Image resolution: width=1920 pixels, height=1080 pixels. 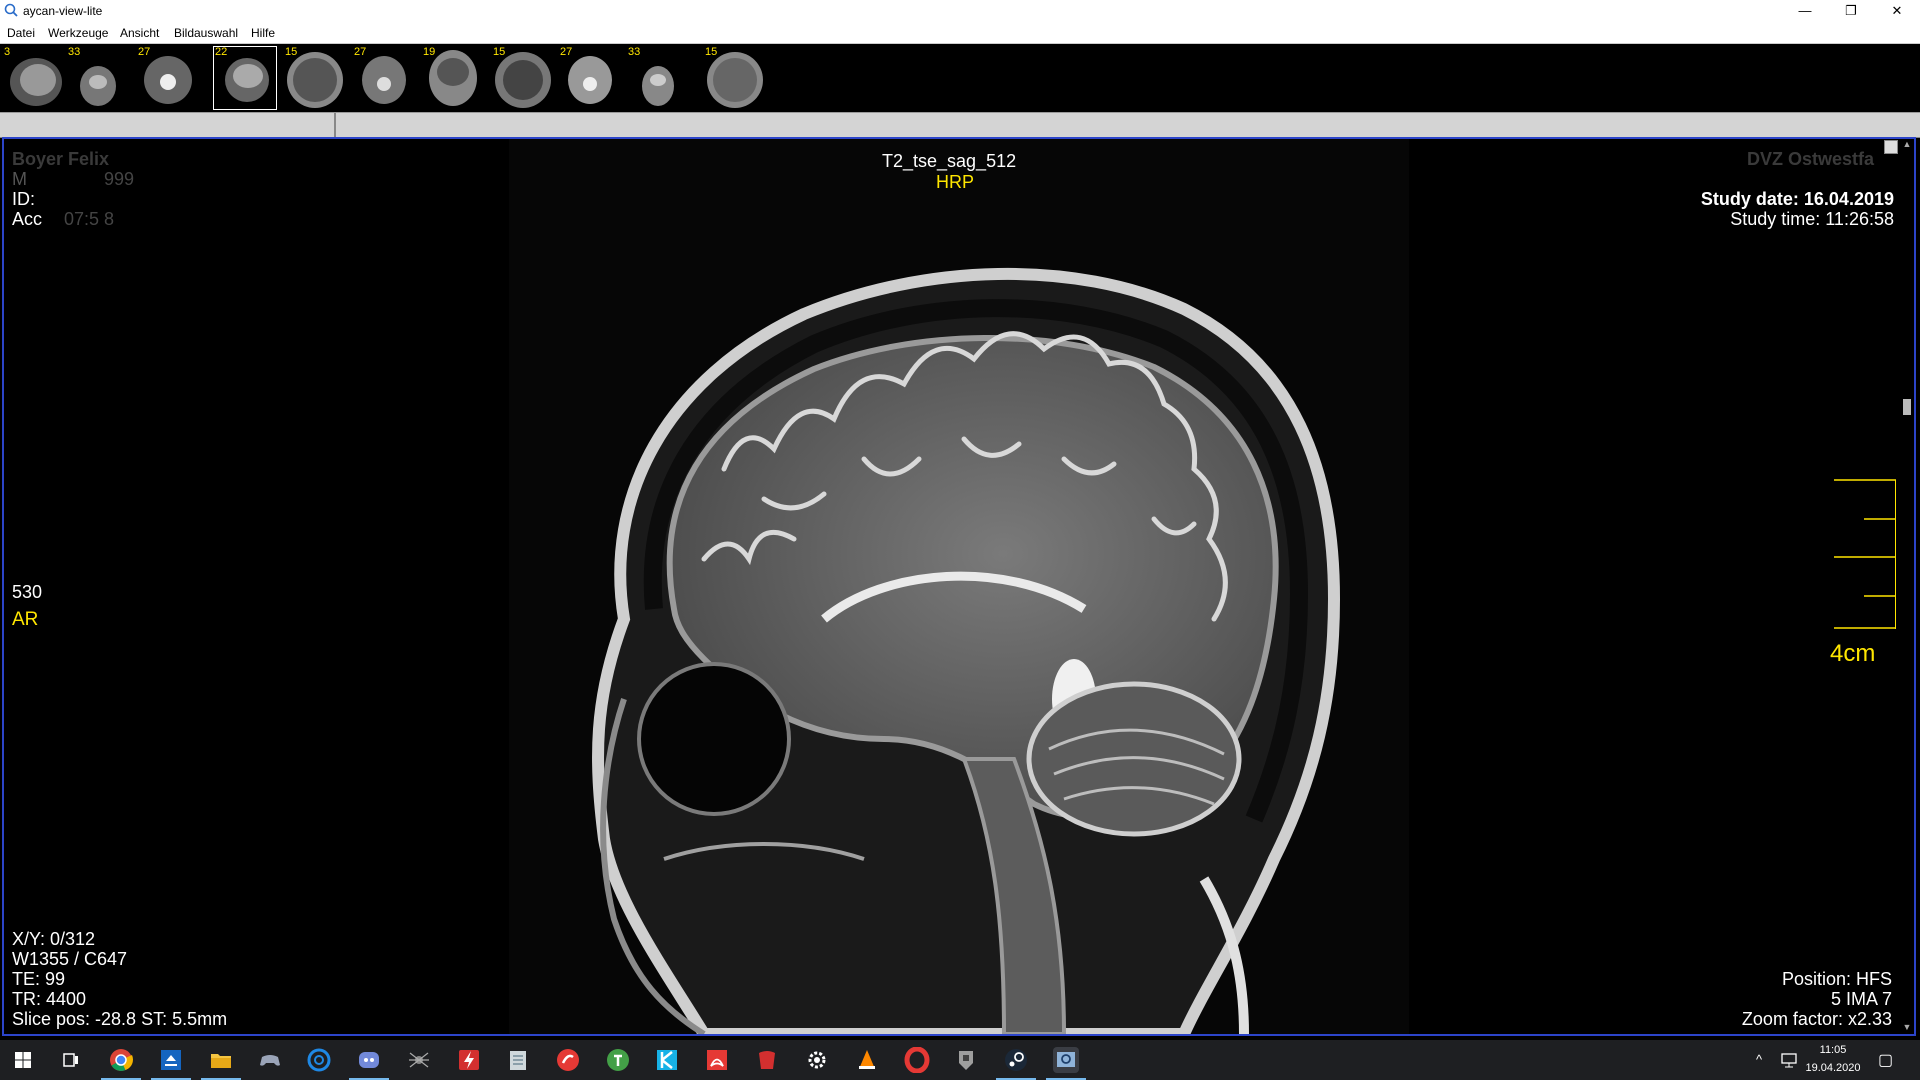 What do you see at coordinates (735, 78) in the screenshot?
I see `series-thumbnail-11: 15` at bounding box center [735, 78].